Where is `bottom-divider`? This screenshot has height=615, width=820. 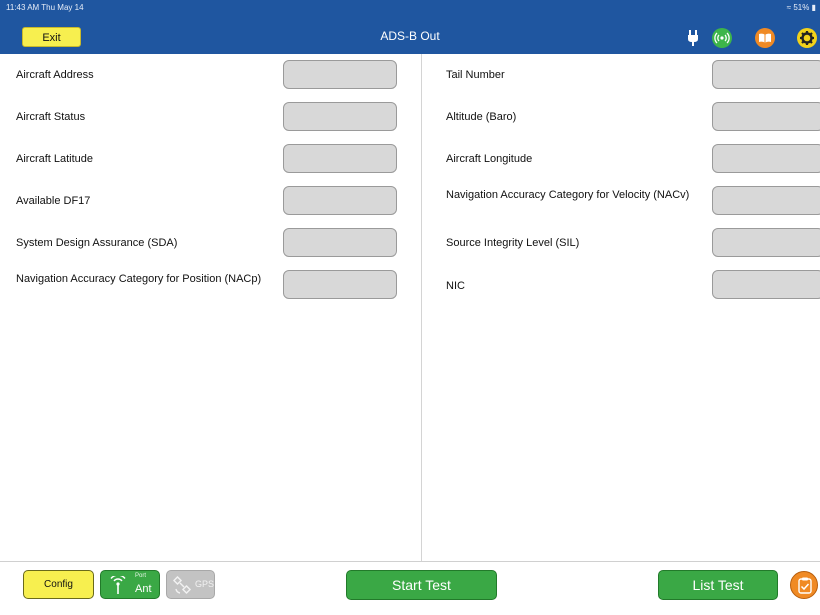
bottom-divider is located at coordinates (410, 561).